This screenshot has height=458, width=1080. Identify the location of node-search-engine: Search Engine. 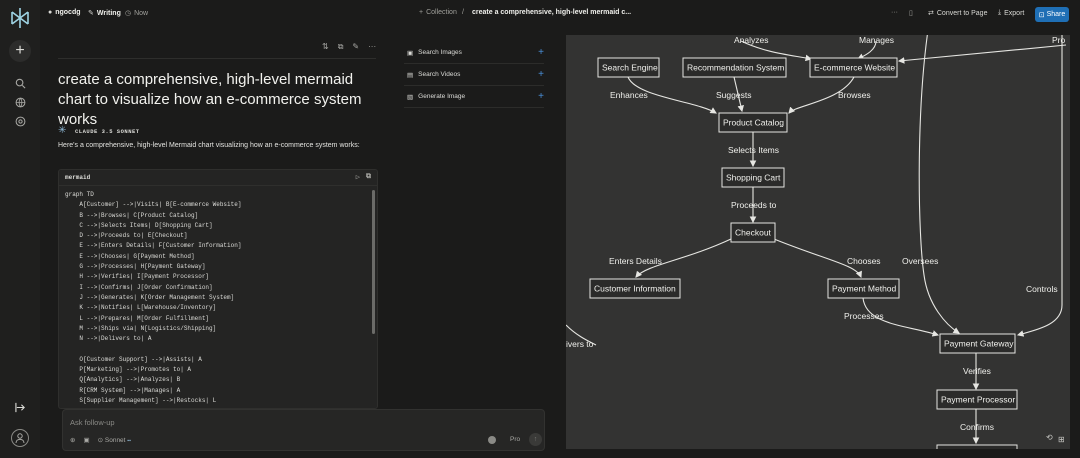
(628, 67).